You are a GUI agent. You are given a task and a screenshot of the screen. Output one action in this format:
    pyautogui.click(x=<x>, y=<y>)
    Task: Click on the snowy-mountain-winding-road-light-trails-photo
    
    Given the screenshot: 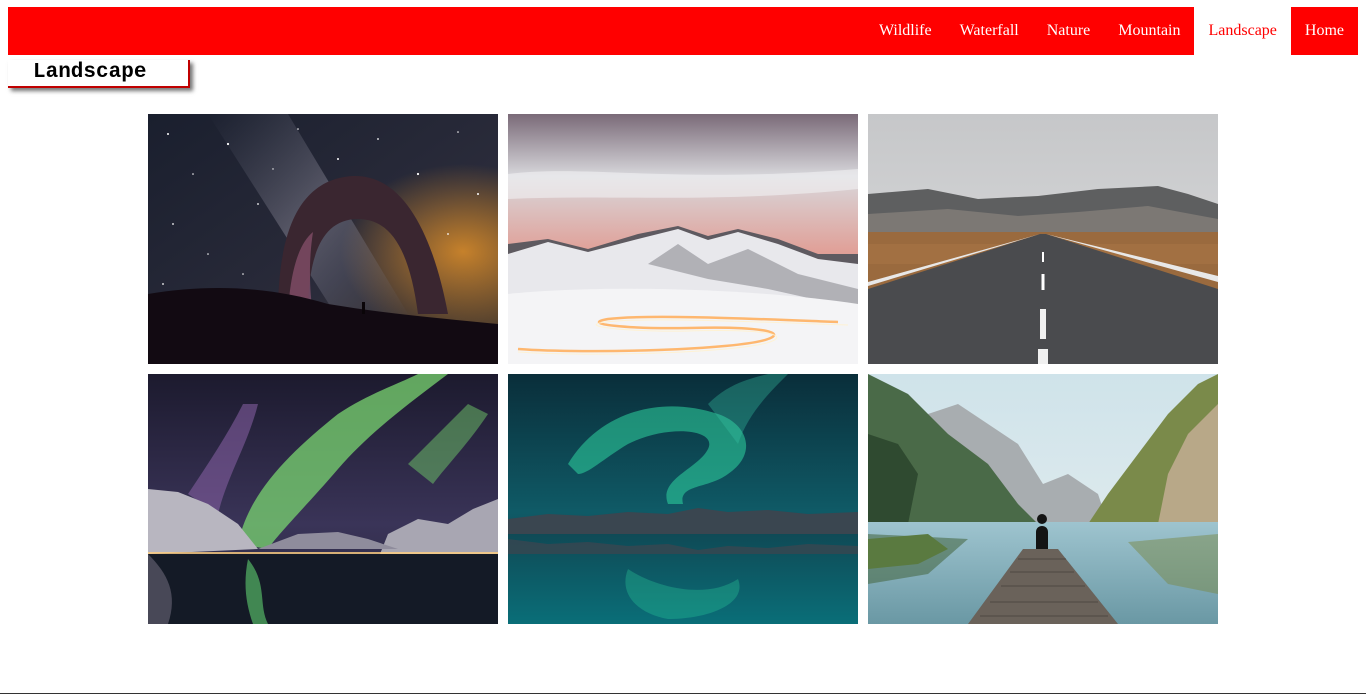 What is the action you would take?
    pyautogui.click(x=683, y=239)
    